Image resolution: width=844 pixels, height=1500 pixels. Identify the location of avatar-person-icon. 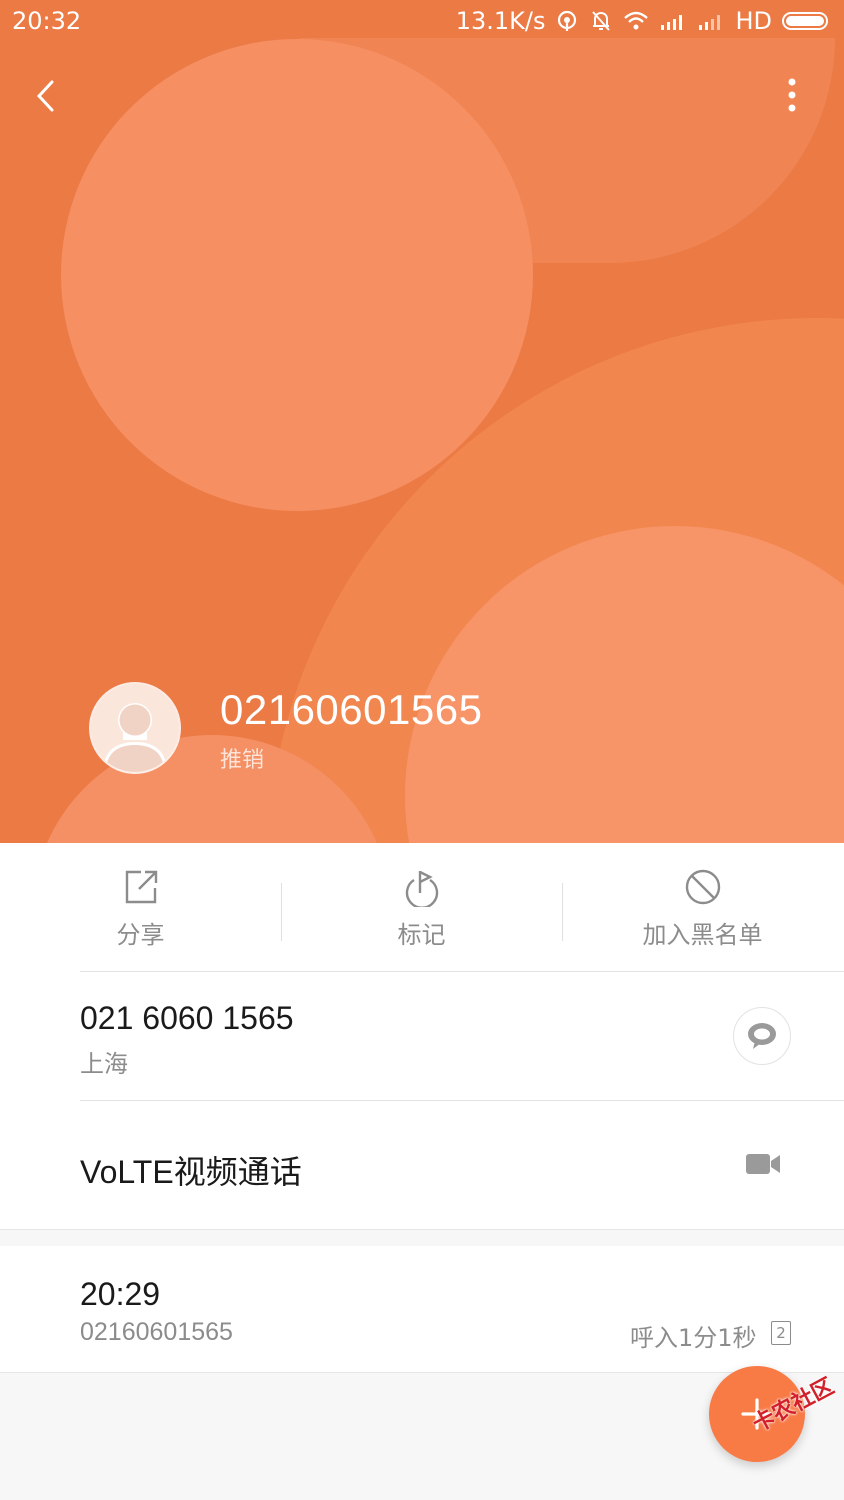
(135, 737).